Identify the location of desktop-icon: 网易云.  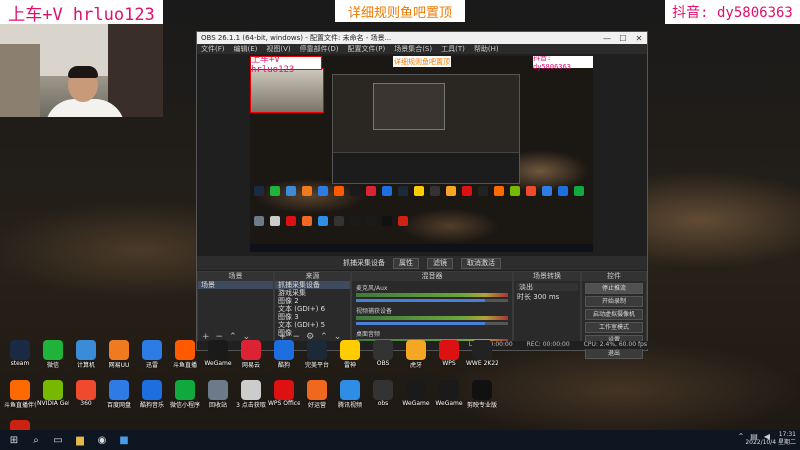
(251, 354).